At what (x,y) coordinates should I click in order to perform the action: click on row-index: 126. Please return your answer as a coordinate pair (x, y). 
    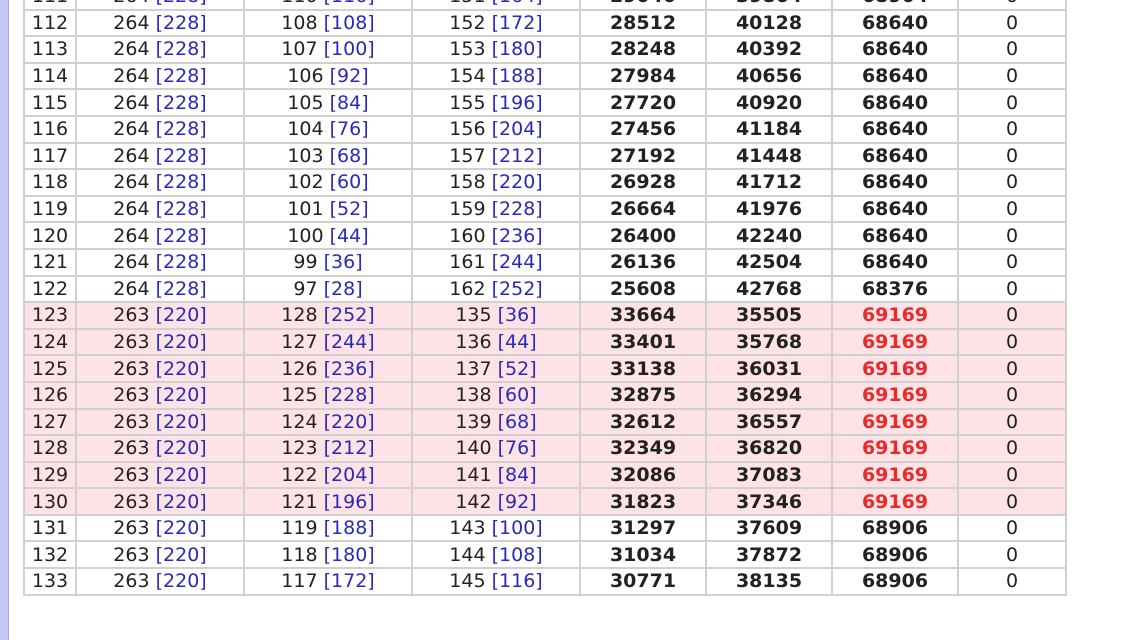
    Looking at the image, I should click on (50, 395).